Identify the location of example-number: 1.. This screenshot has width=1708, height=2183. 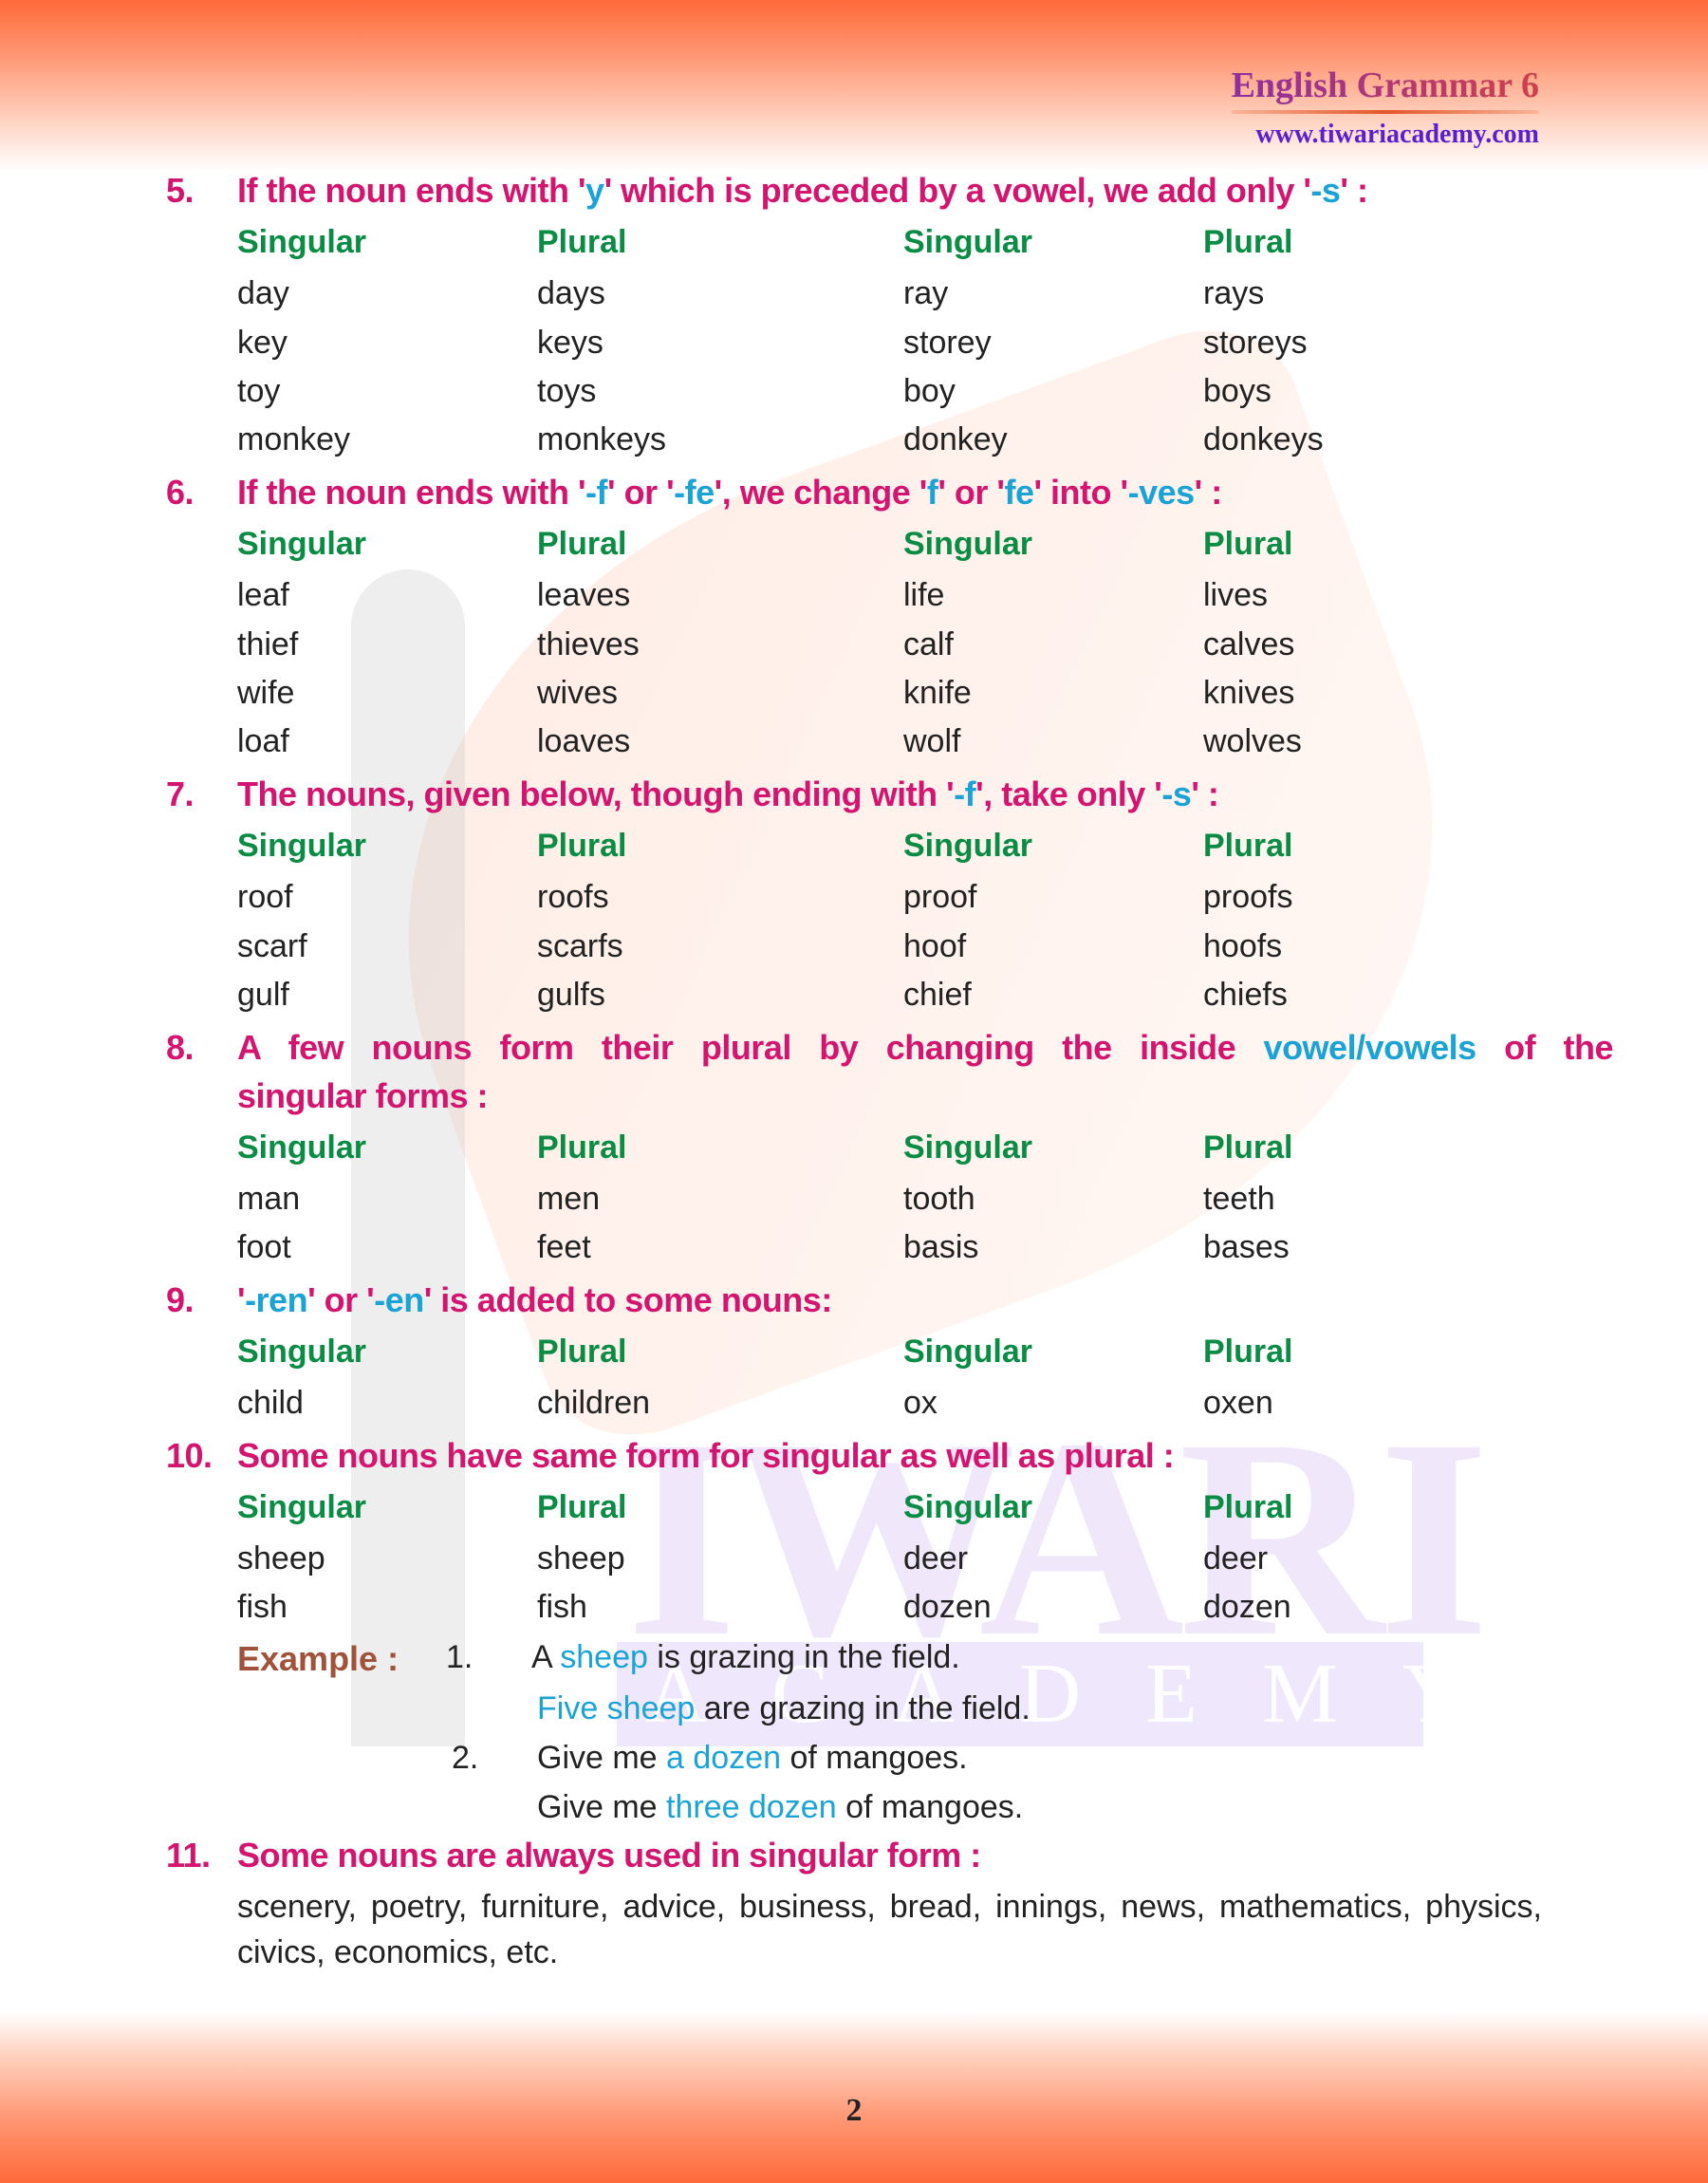
(460, 1657).